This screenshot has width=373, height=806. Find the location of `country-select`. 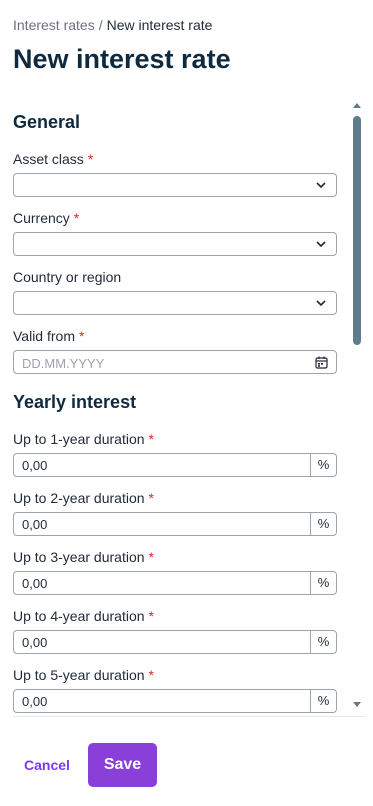

country-select is located at coordinates (175, 303).